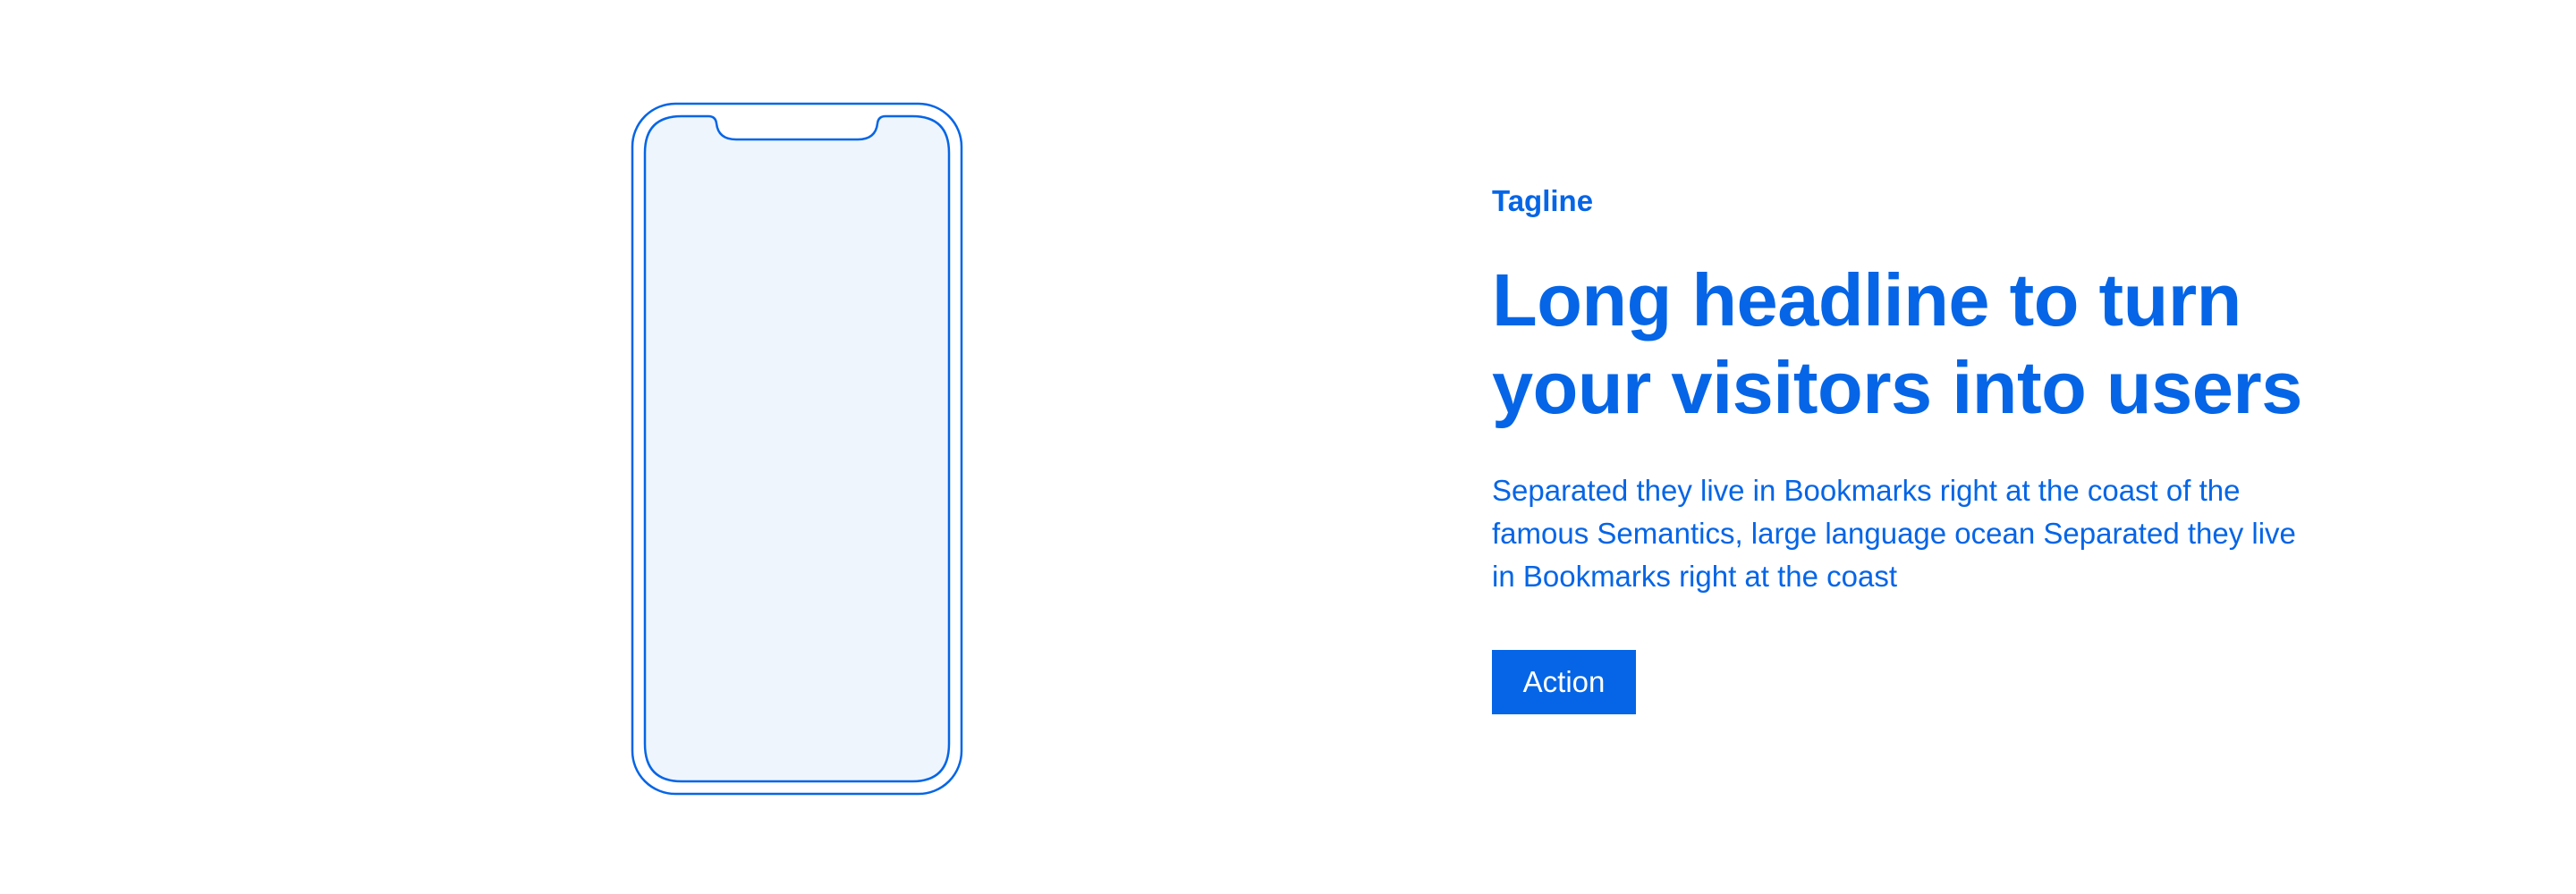 Image resolution: width=2576 pixels, height=894 pixels. I want to click on headline-line-2: your visitors into users, so click(1897, 387).